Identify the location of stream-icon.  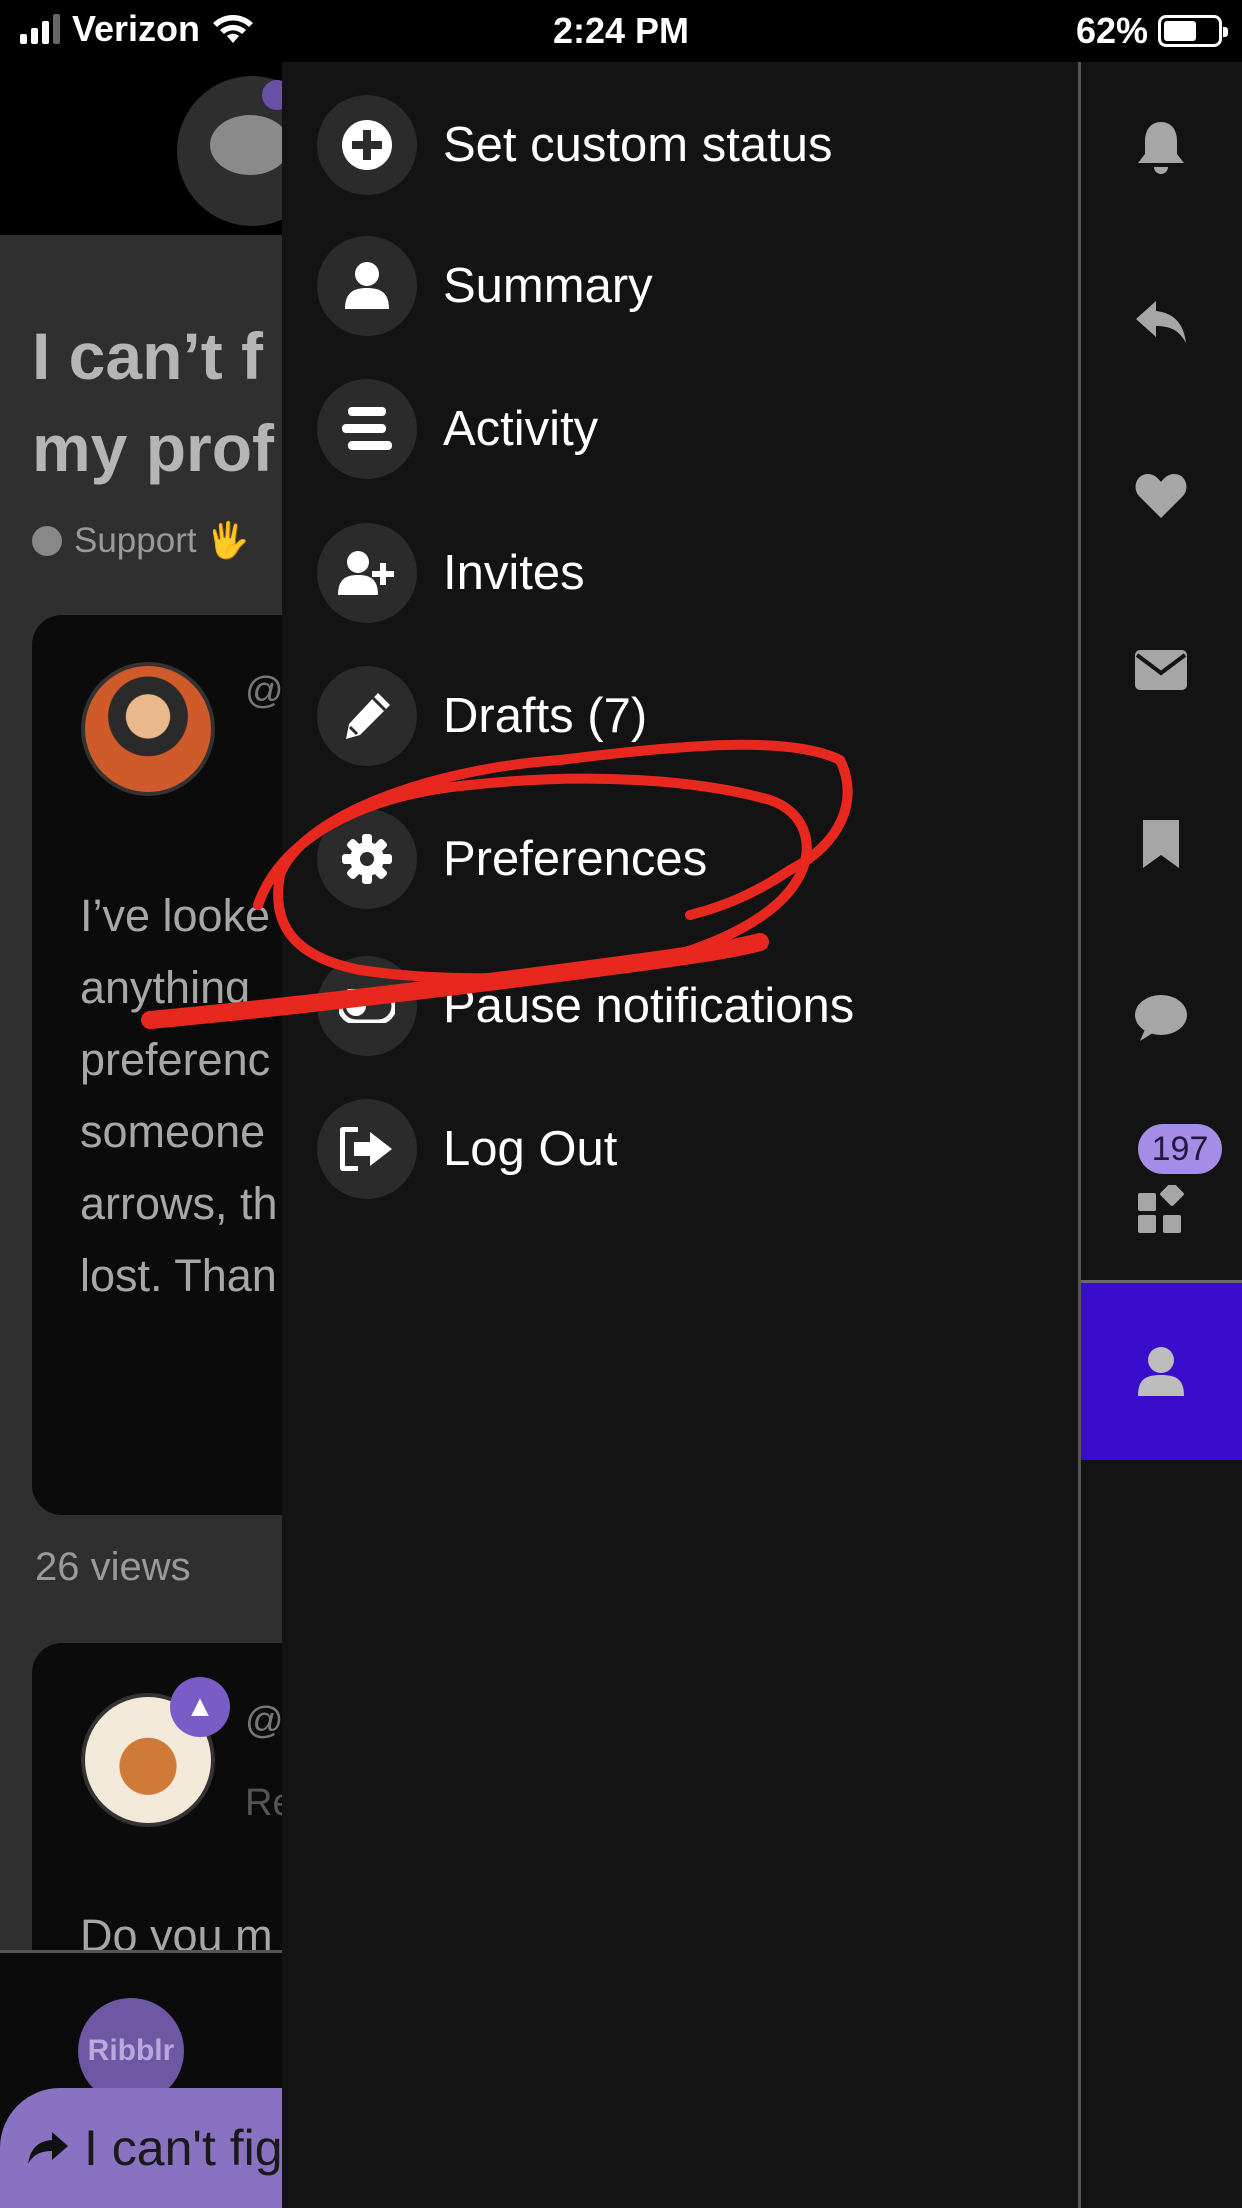
(367, 429).